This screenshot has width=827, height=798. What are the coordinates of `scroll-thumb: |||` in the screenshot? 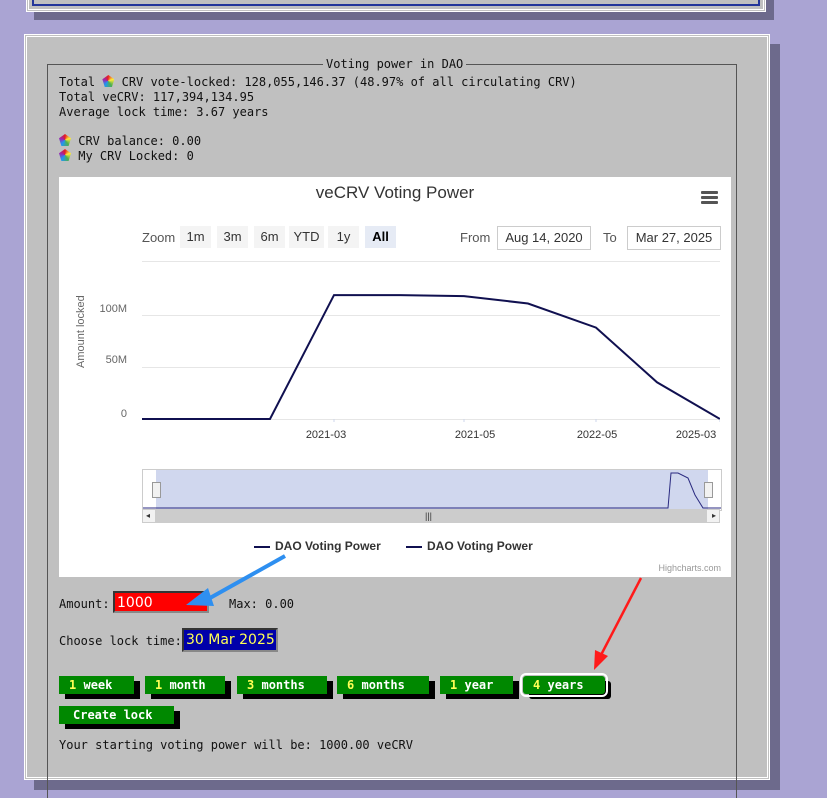 It's located at (431, 516).